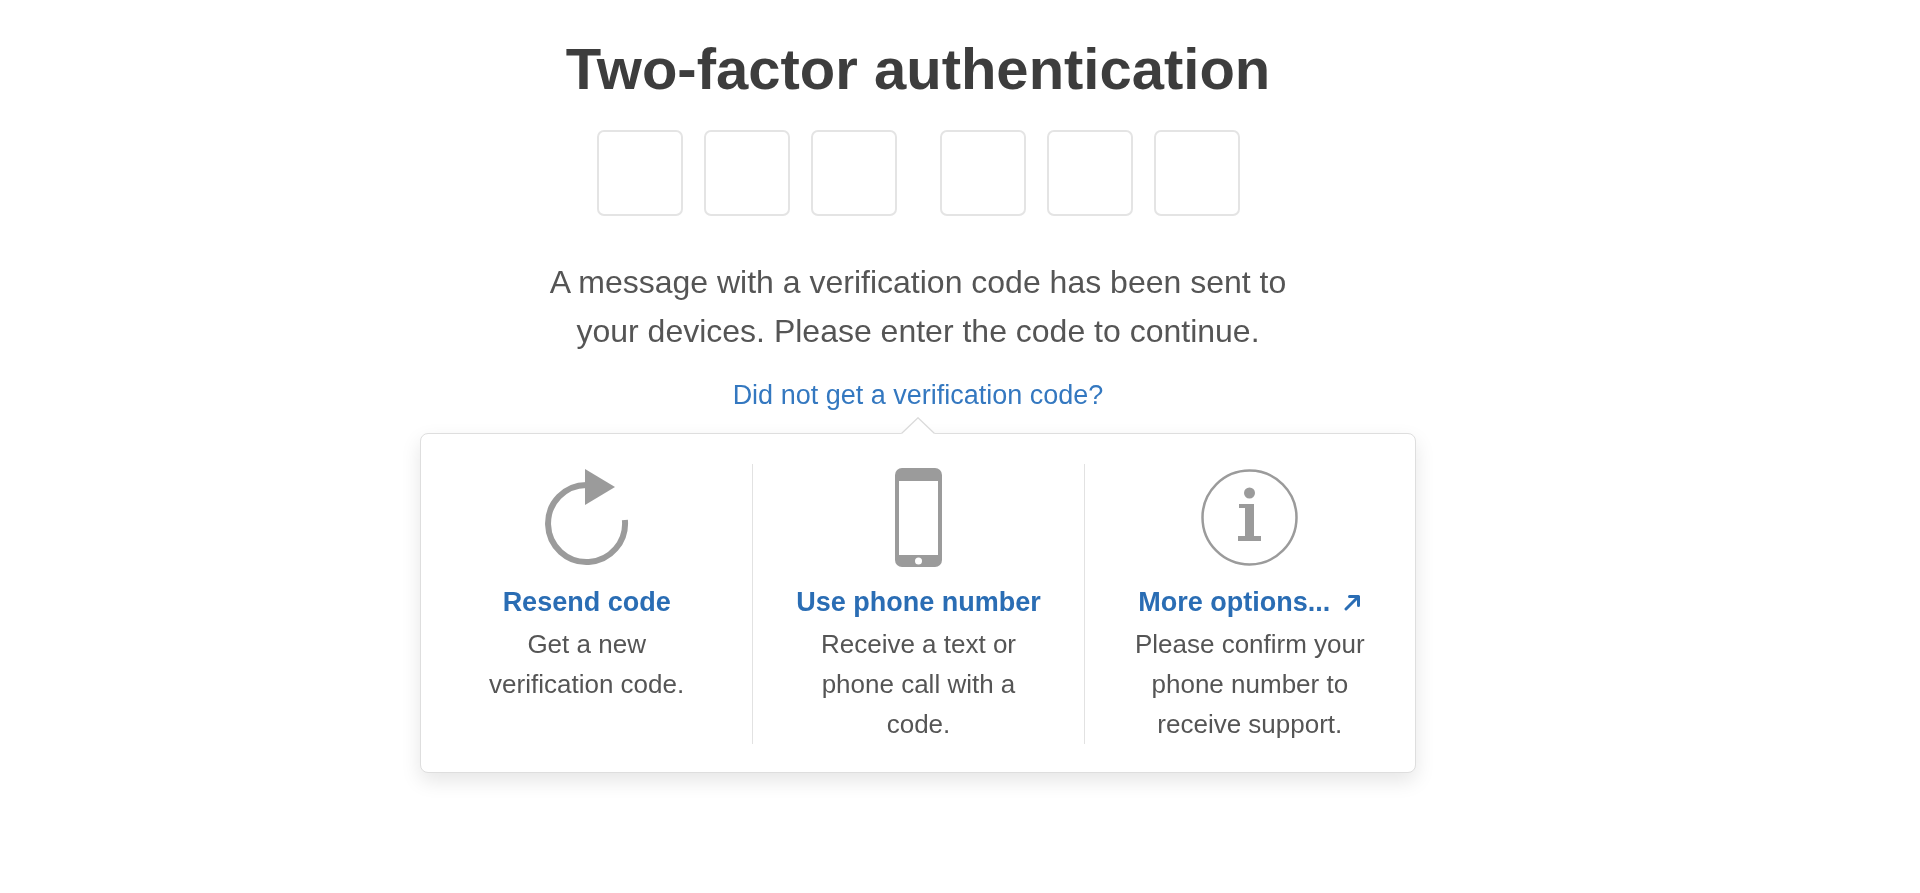 This screenshot has height=893, width=1920. I want to click on option-link: Resend code, so click(586, 602).